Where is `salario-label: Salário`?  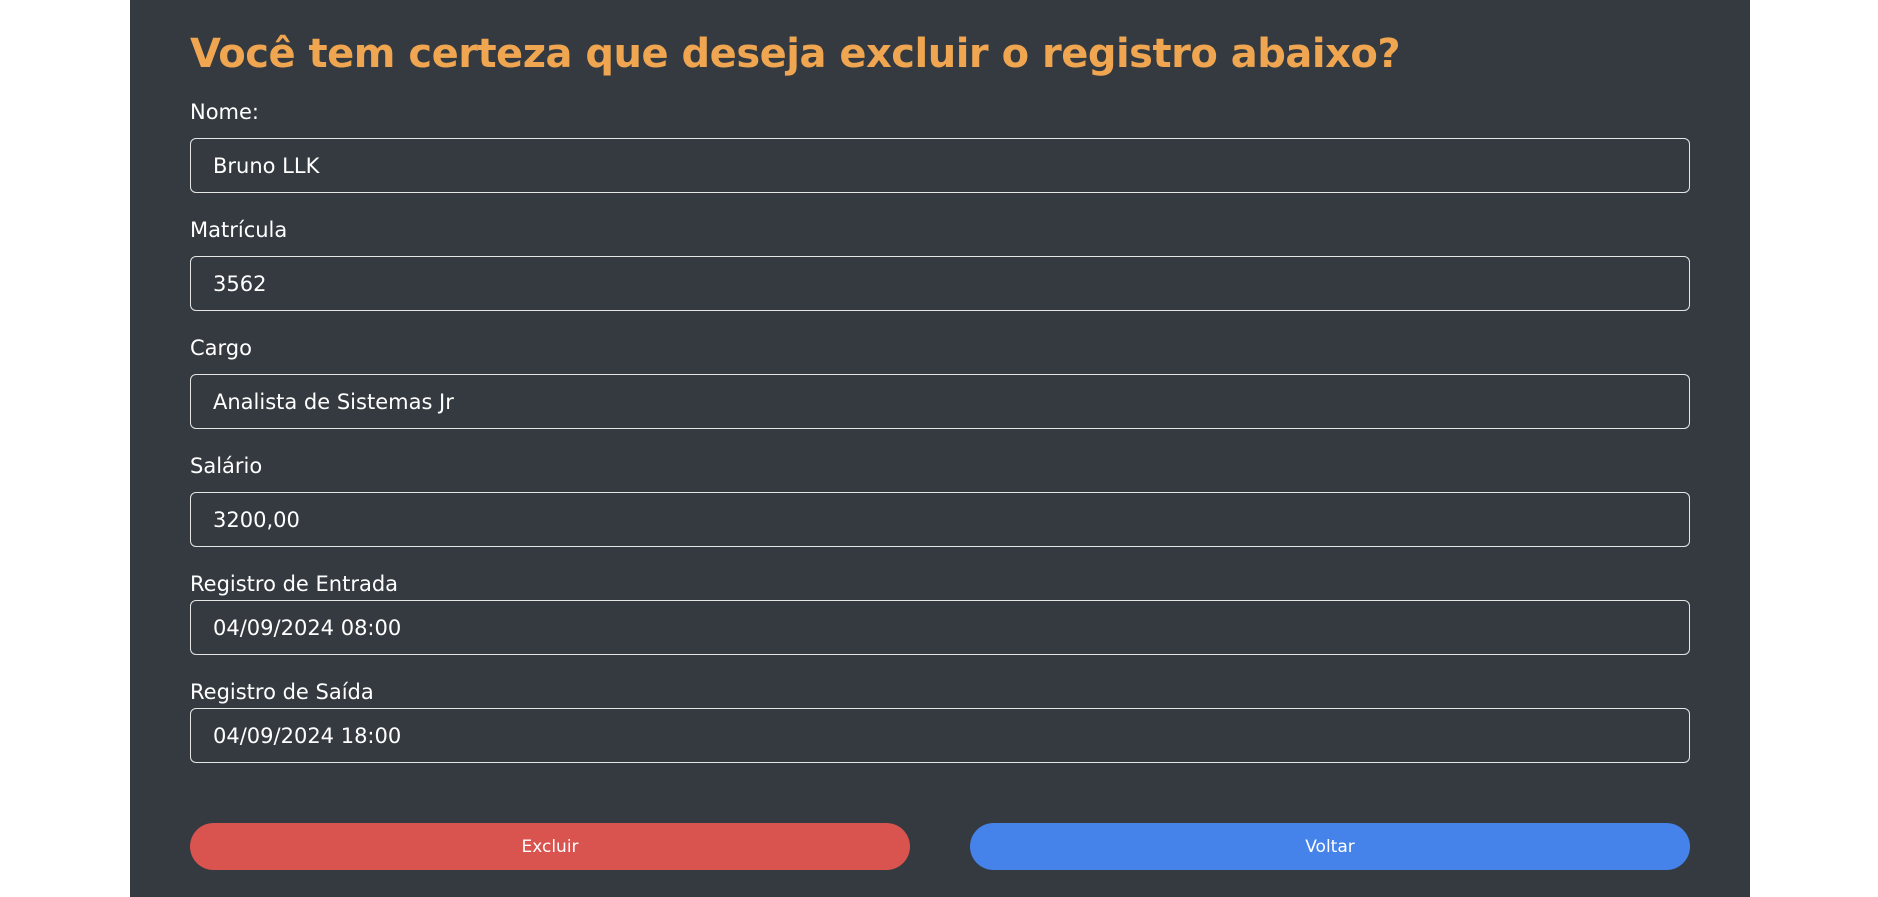
salario-label: Salário is located at coordinates (226, 466).